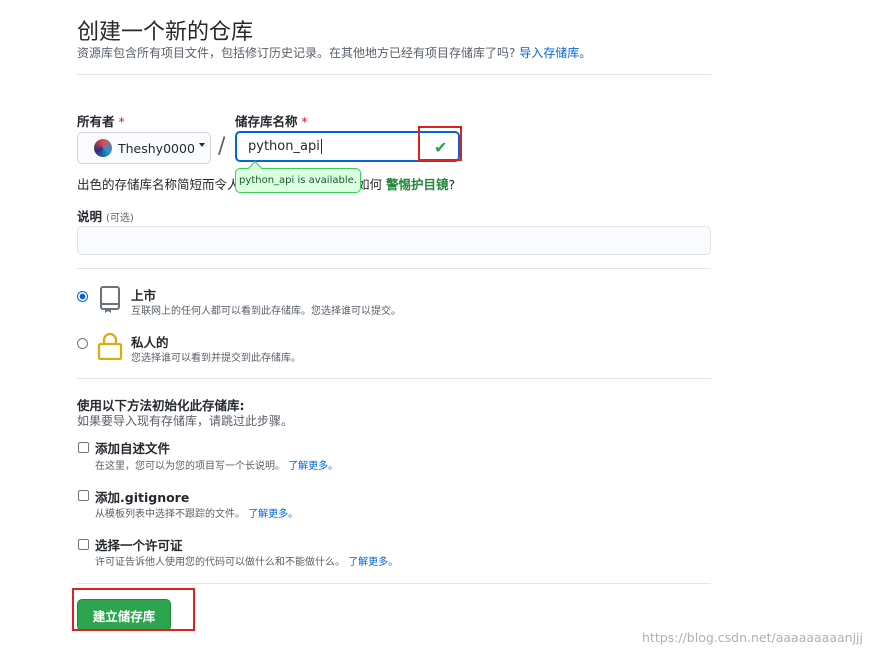 The image size is (896, 657). What do you see at coordinates (82, 296) in the screenshot?
I see `public-radio` at bounding box center [82, 296].